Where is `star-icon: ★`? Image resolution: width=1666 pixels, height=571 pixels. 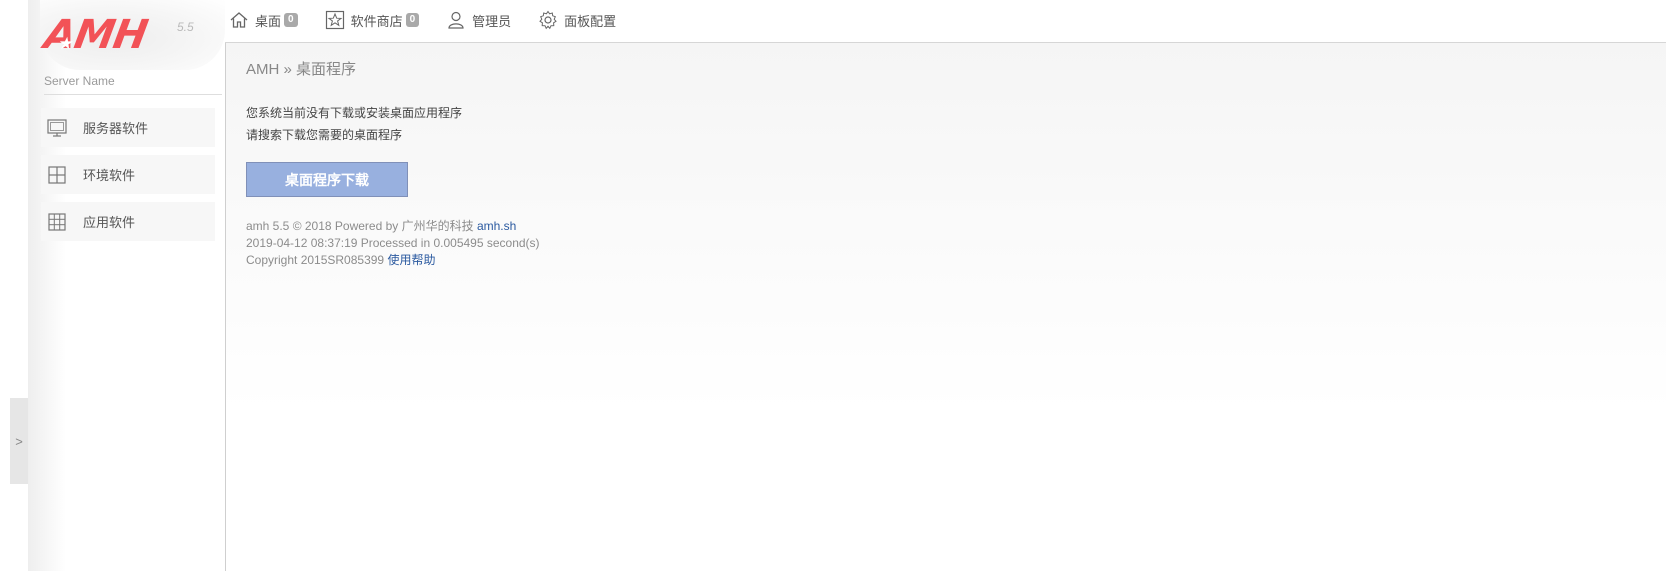 star-icon: ★ is located at coordinates (65, 44).